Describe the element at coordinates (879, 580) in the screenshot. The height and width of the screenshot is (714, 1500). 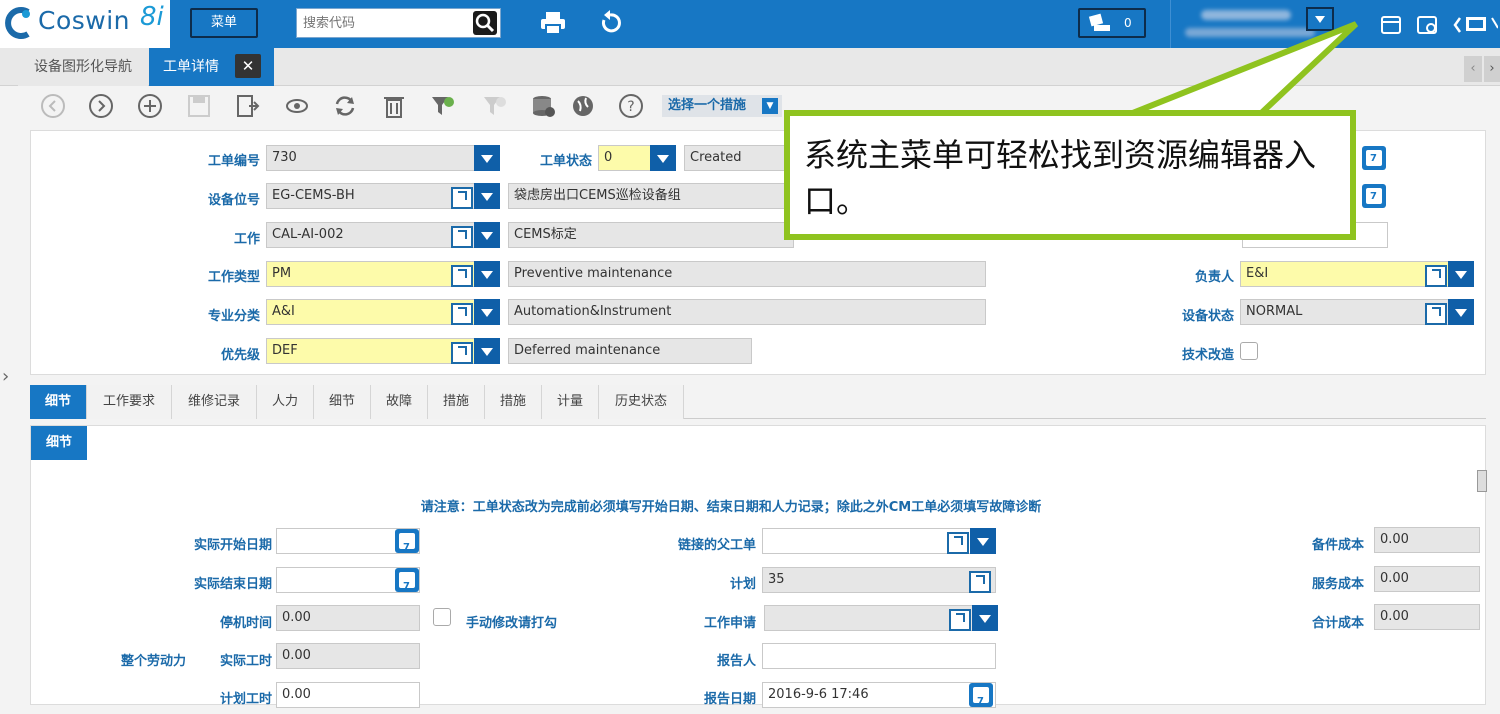
I see `plan-field: 35` at that location.